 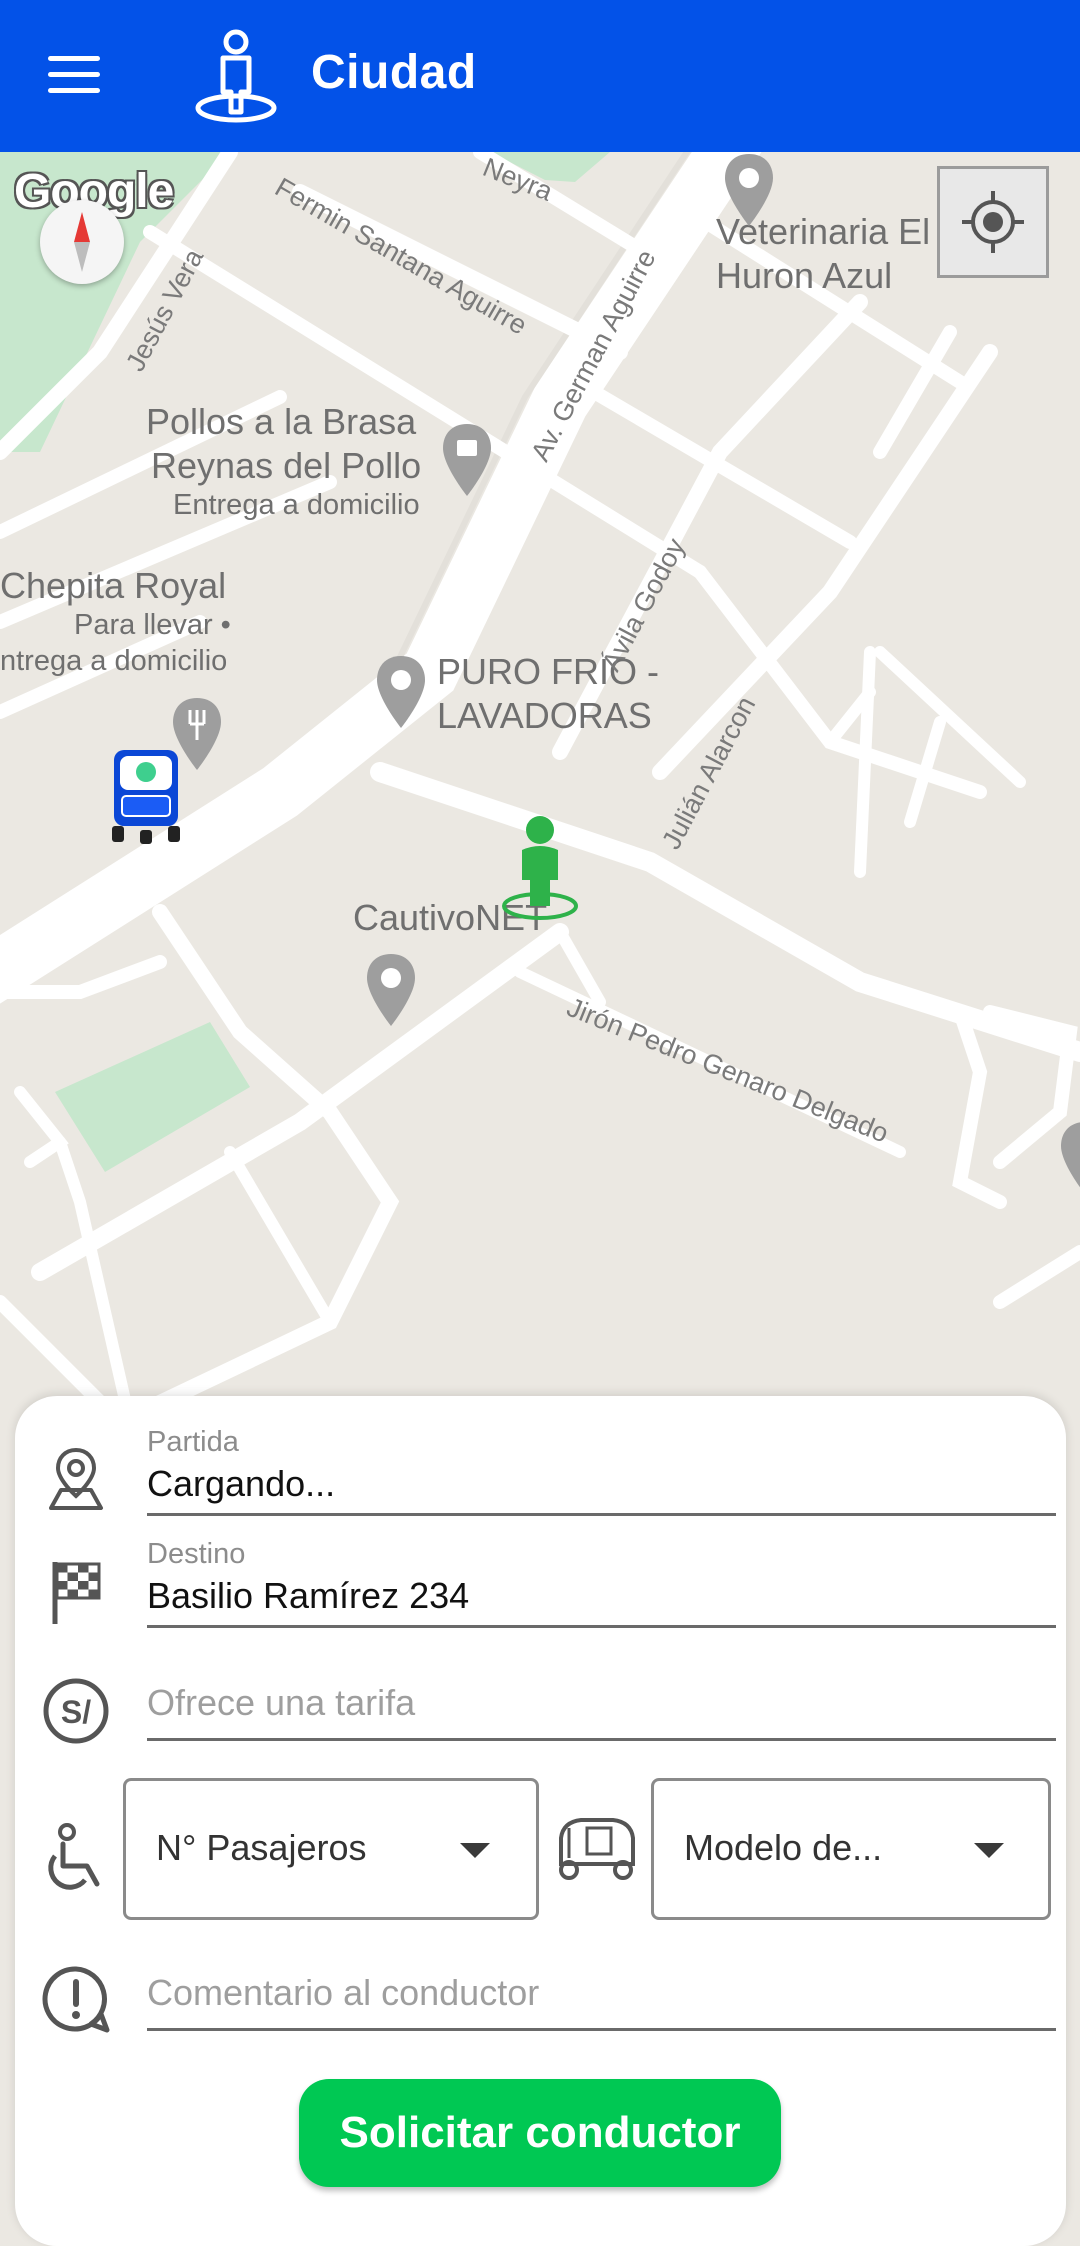 What do you see at coordinates (82, 242) in the screenshot?
I see `compass-icon` at bounding box center [82, 242].